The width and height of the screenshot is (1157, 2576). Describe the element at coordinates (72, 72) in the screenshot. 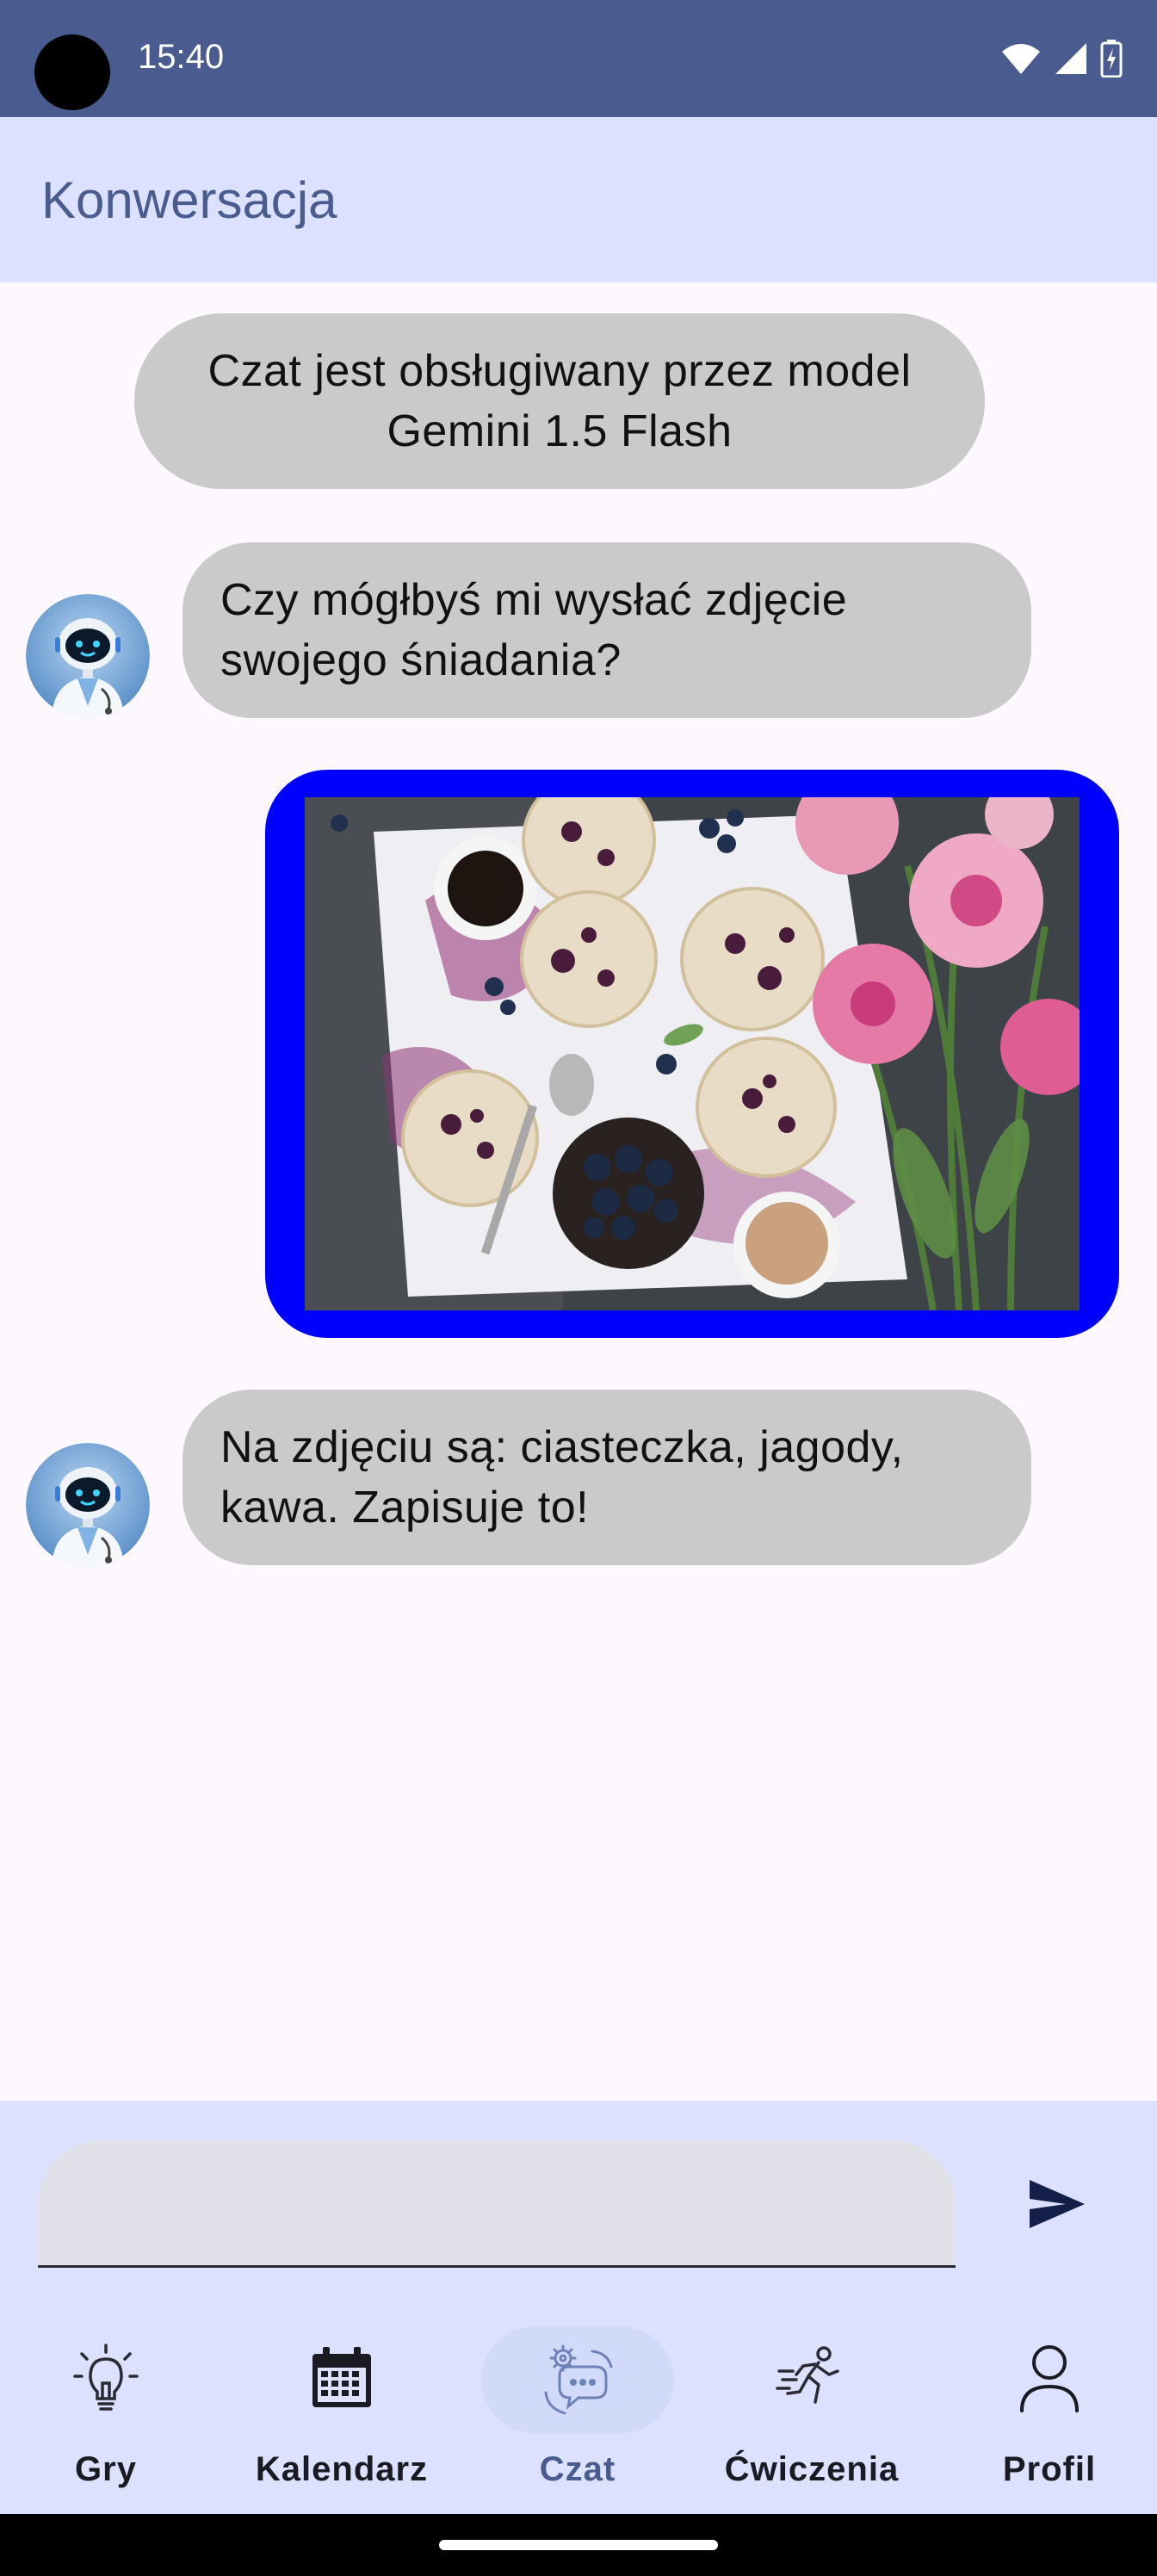

I see `camera-cutout` at that location.